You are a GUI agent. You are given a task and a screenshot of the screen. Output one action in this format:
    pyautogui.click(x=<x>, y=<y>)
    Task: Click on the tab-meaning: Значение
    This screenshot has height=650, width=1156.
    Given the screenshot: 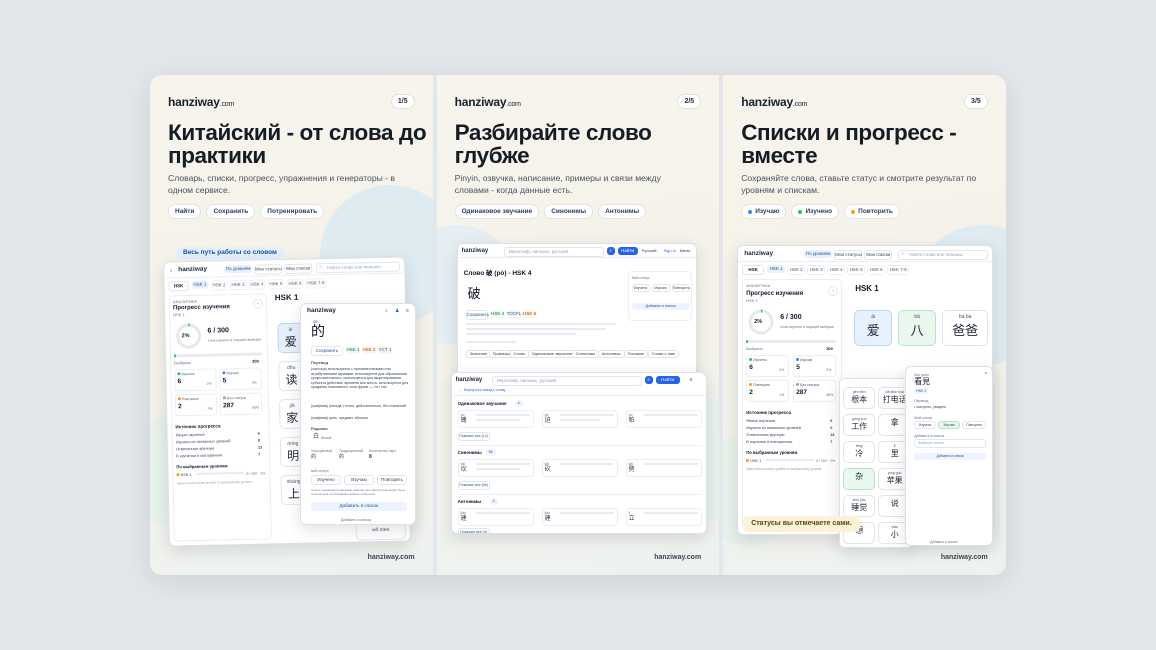 What is the action you would take?
    pyautogui.click(x=478, y=354)
    